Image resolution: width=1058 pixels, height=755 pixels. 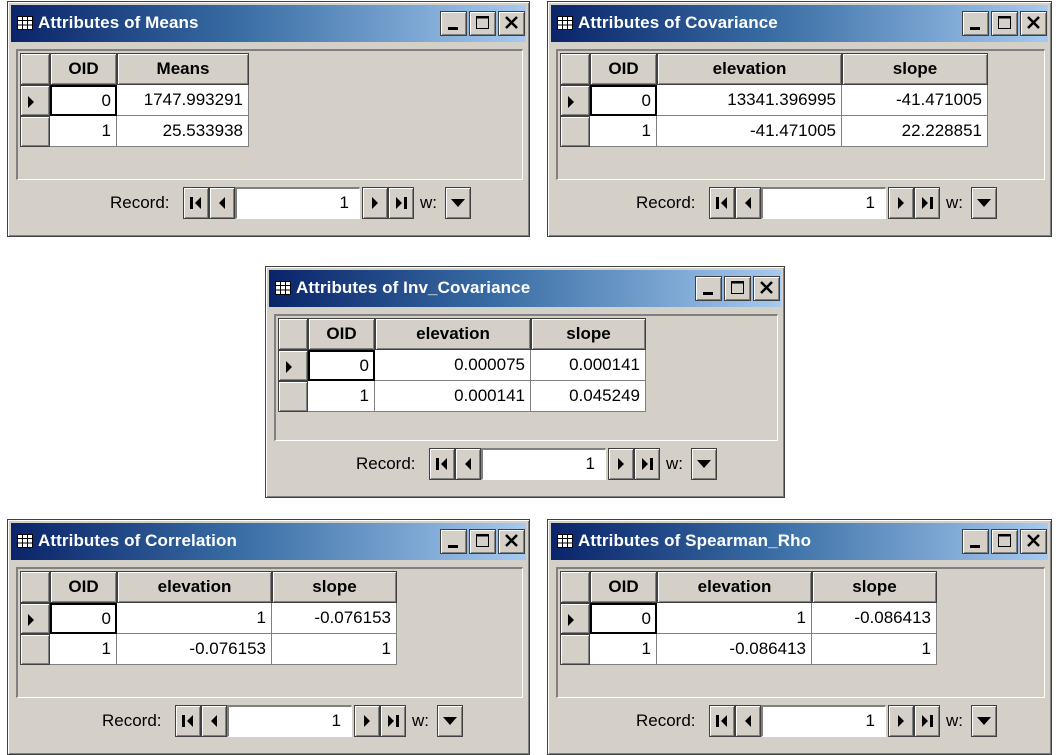 I want to click on title-bar: Attributes of Means, so click(x=268, y=23).